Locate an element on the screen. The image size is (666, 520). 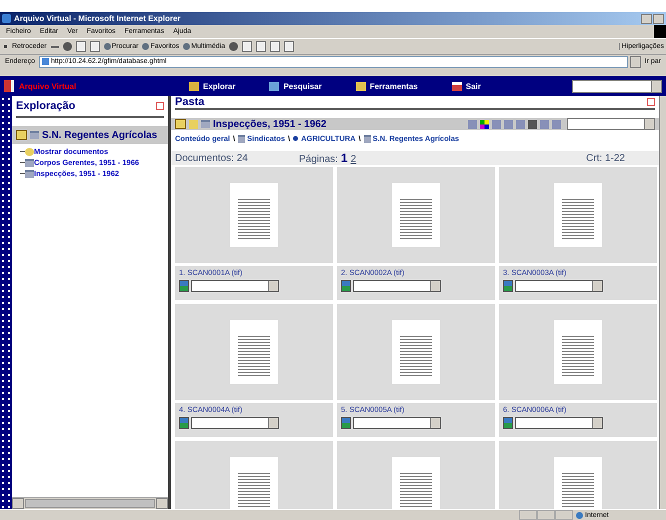
vertical-scrollbar is located at coordinates (662, 302).